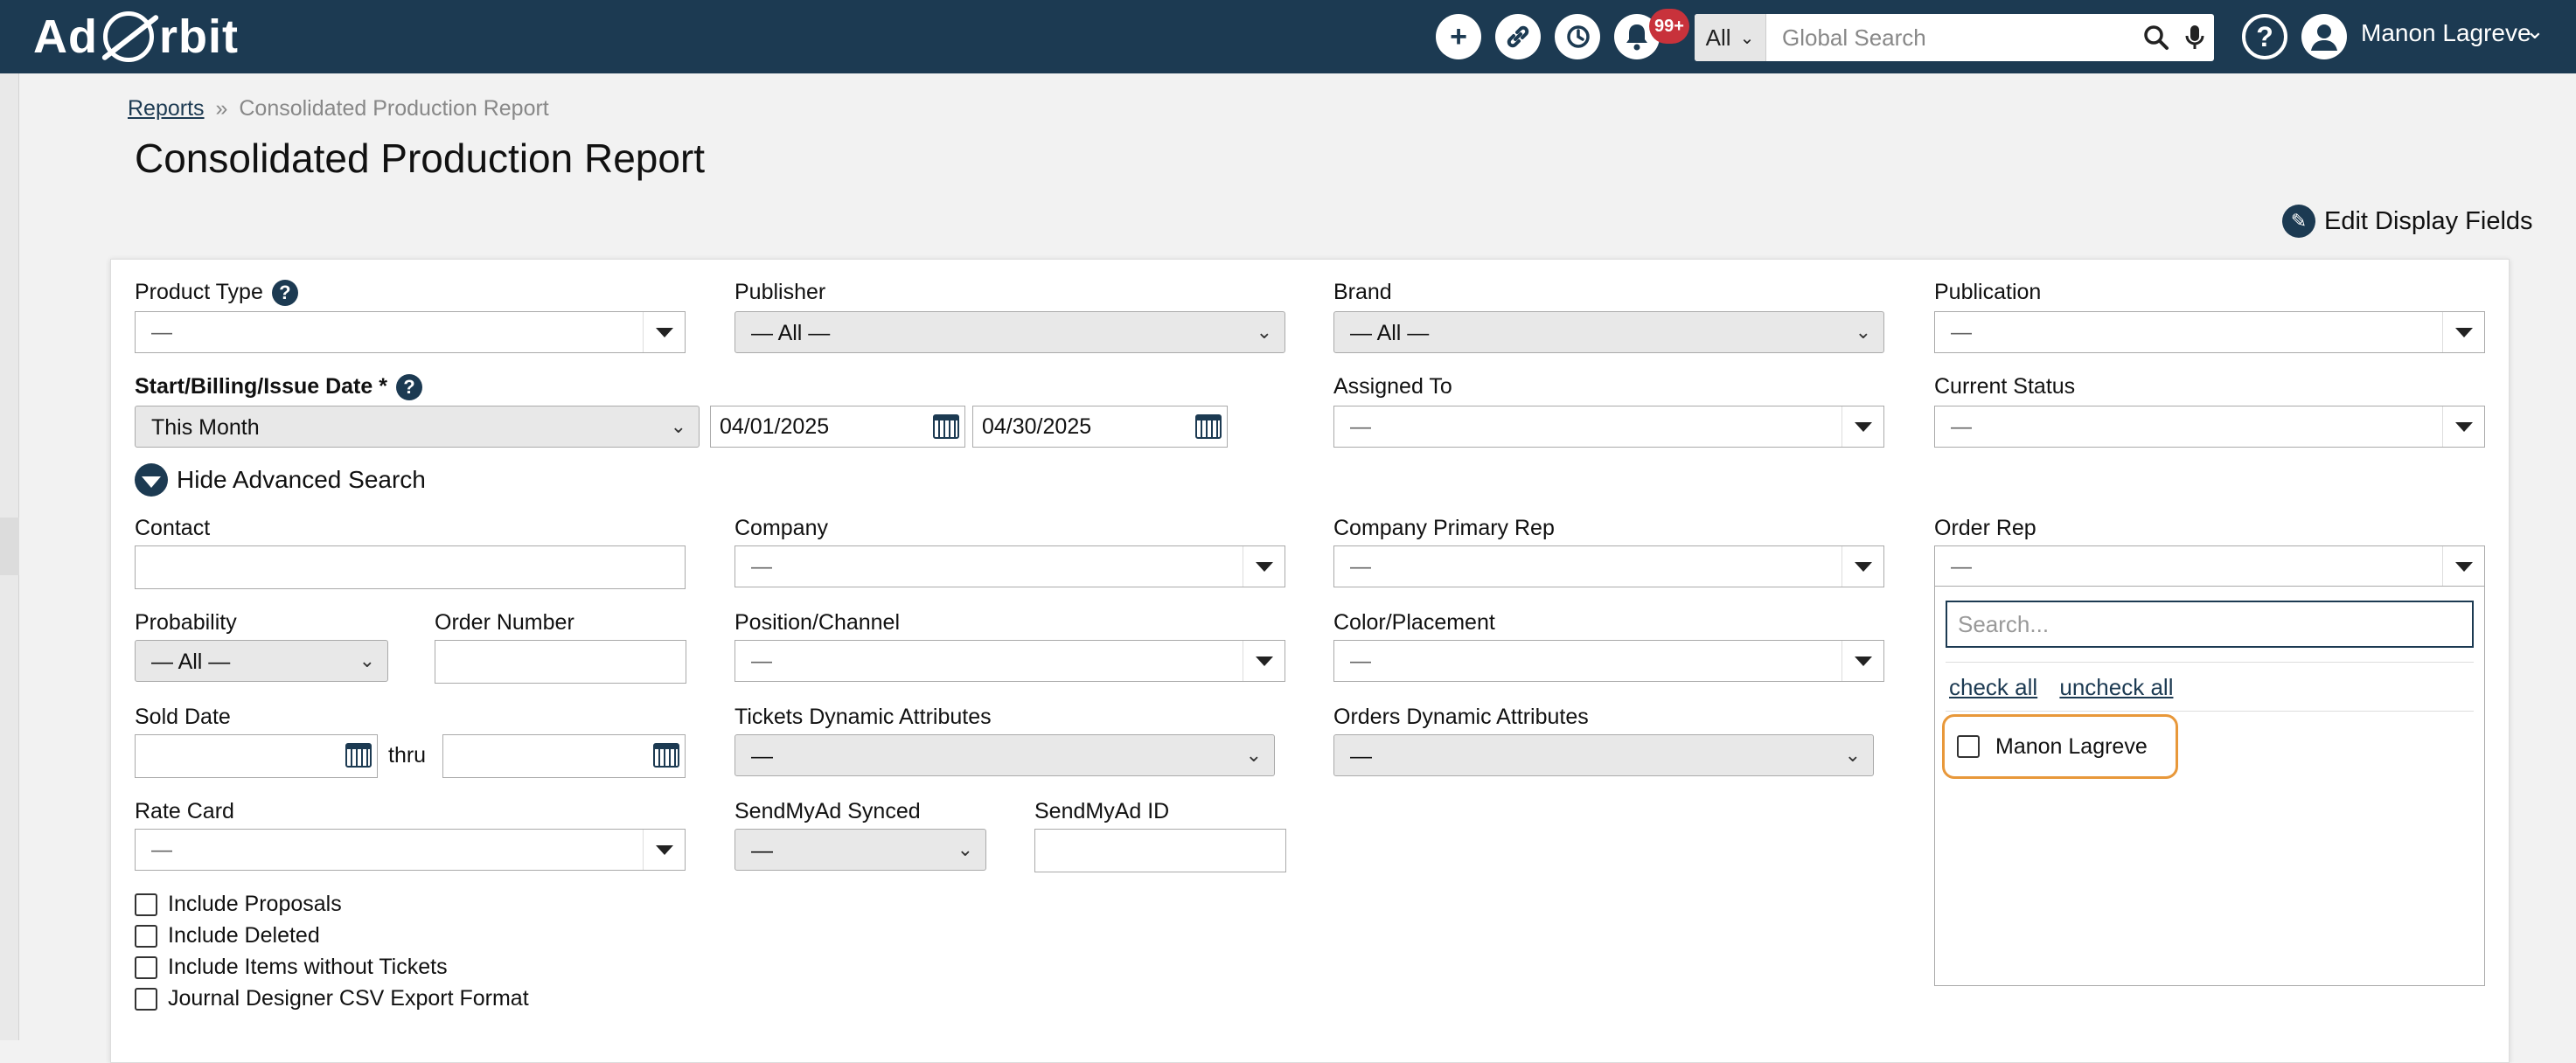 The height and width of the screenshot is (1063, 2576). What do you see at coordinates (1988, 292) in the screenshot?
I see `publication-label: Publication` at bounding box center [1988, 292].